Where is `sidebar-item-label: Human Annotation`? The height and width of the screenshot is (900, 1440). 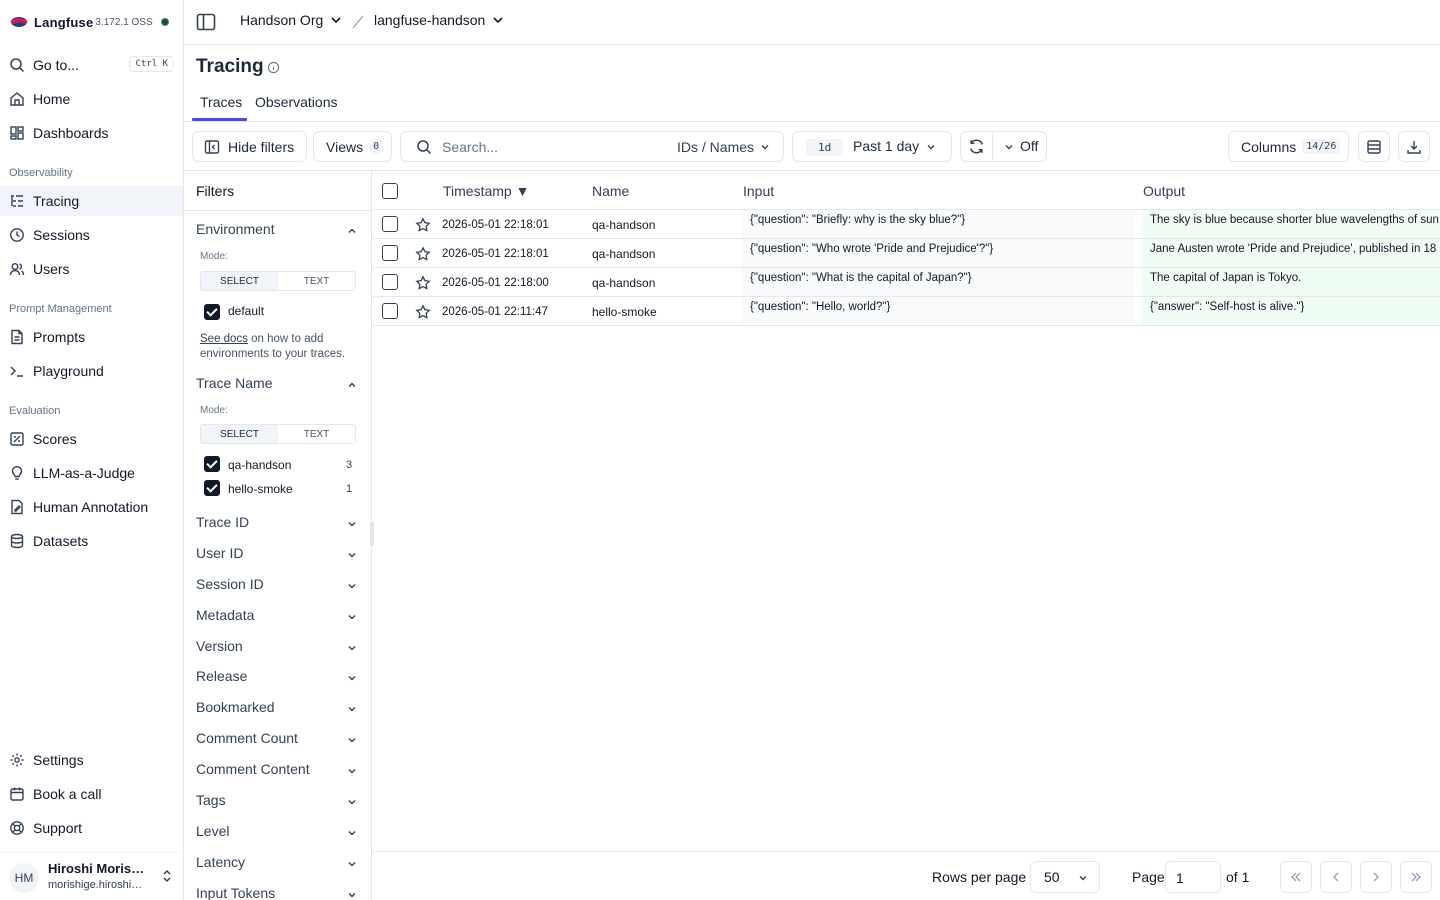 sidebar-item-label: Human Annotation is located at coordinates (91, 507).